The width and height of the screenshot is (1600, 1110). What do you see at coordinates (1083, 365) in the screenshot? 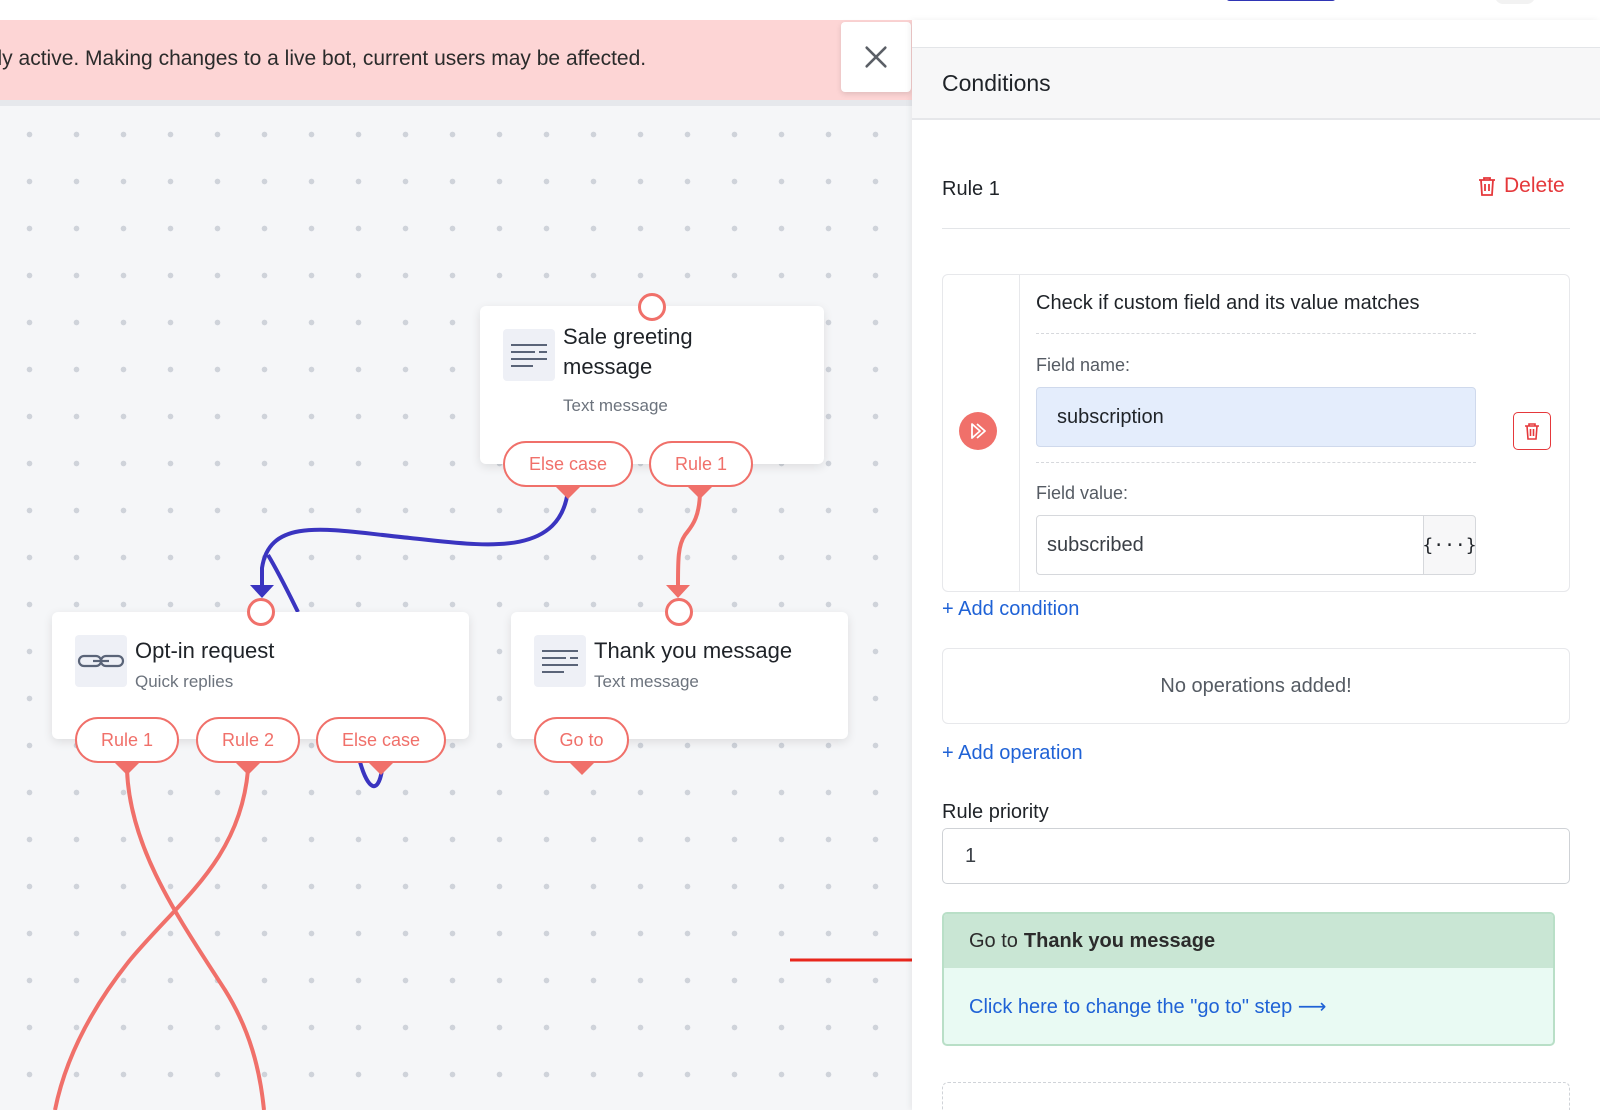
I see `field-name-label: Field name:` at bounding box center [1083, 365].